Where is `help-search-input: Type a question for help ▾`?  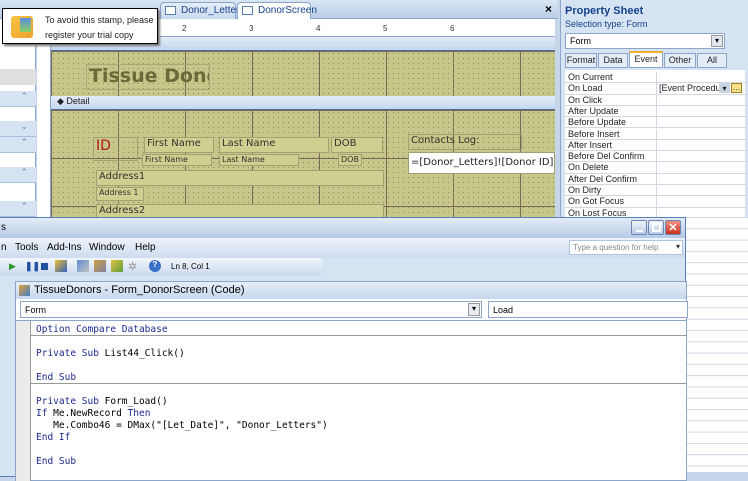 help-search-input: Type a question for help ▾ is located at coordinates (626, 247).